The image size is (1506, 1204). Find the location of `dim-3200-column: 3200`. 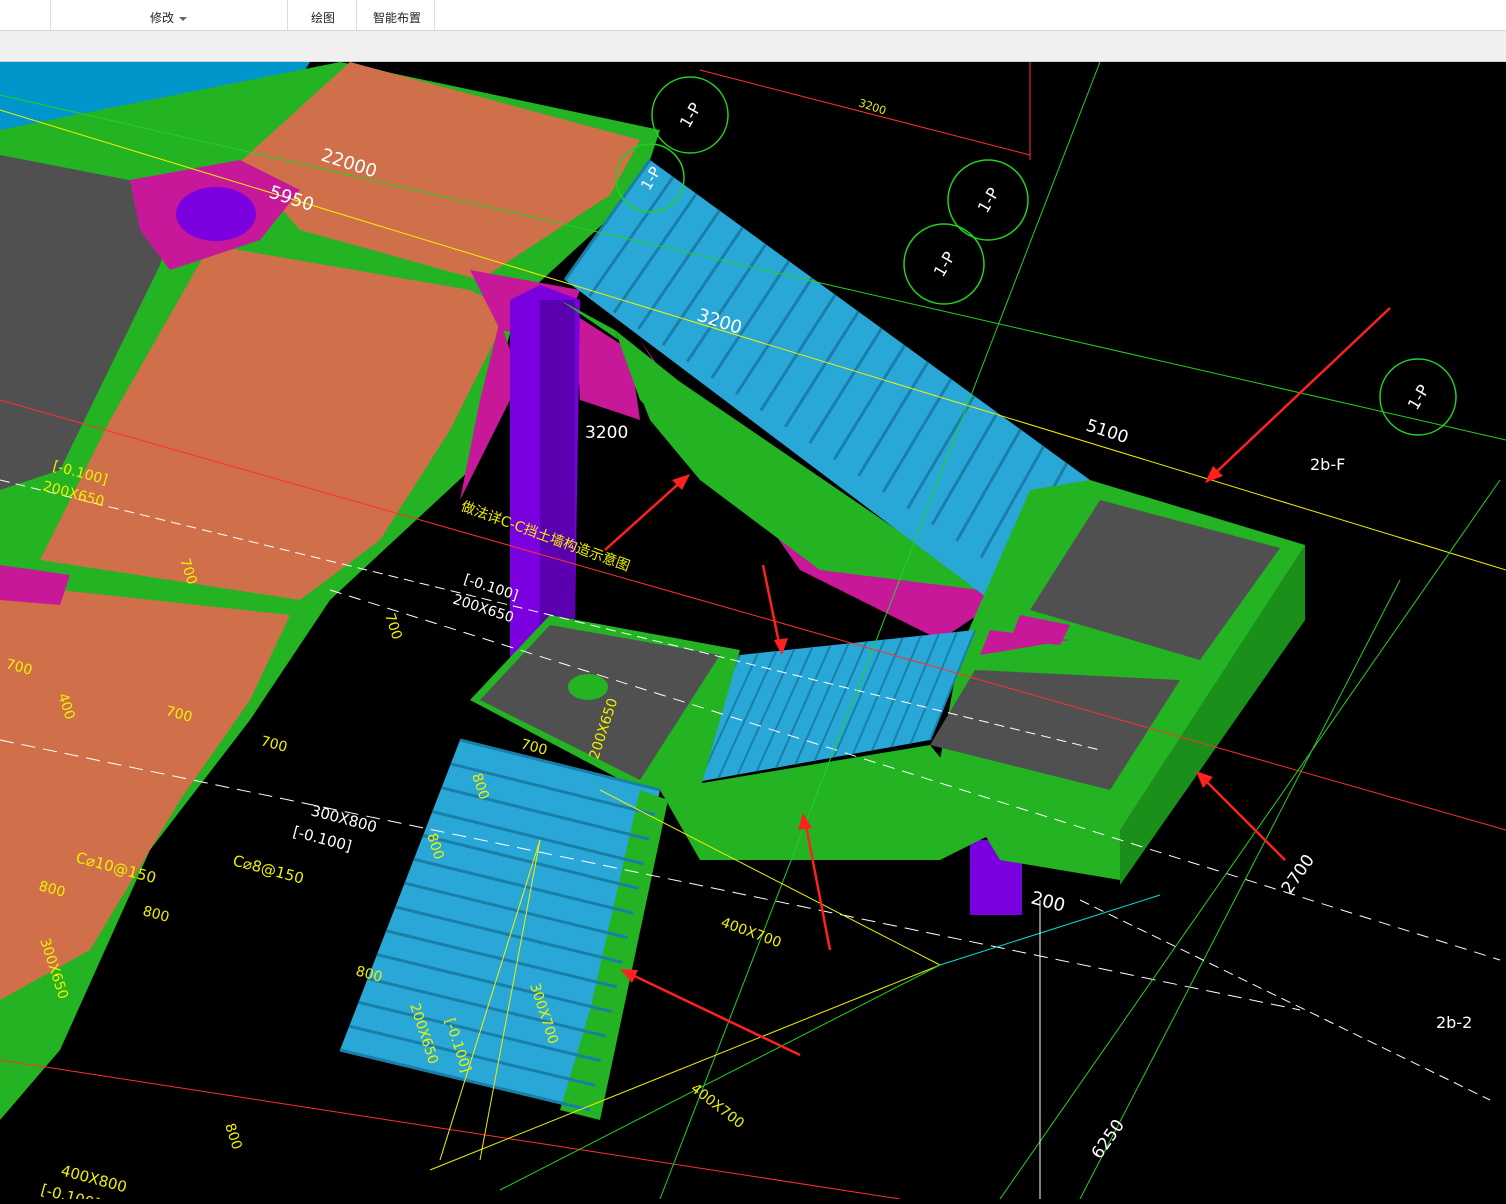

dim-3200-column: 3200 is located at coordinates (606, 433).